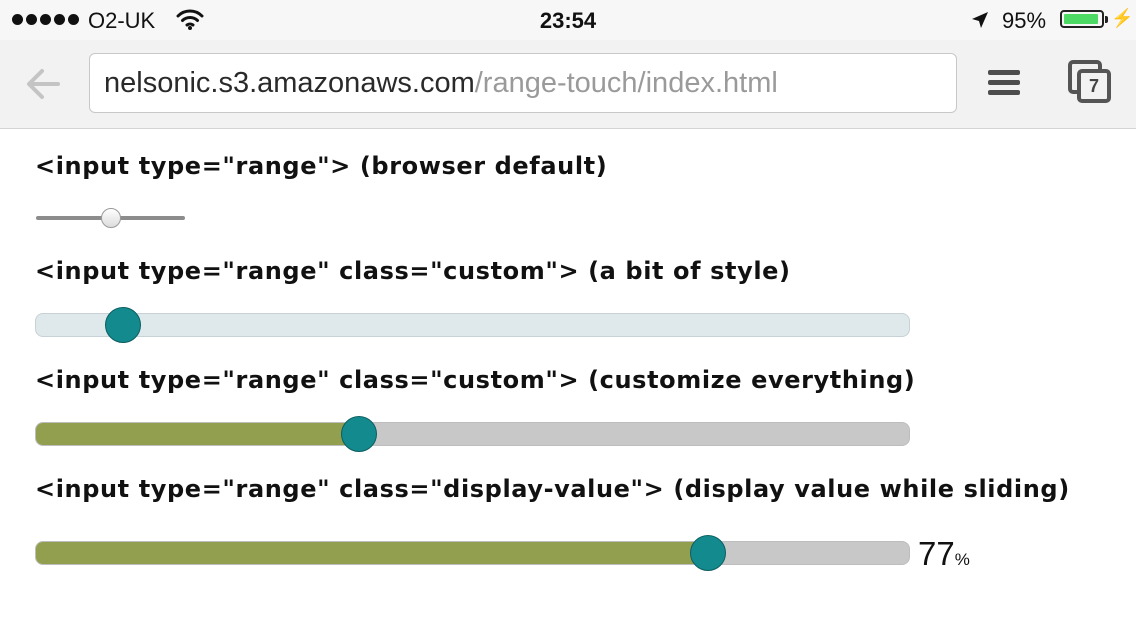  I want to click on status-time: 23:54, so click(568, 20).